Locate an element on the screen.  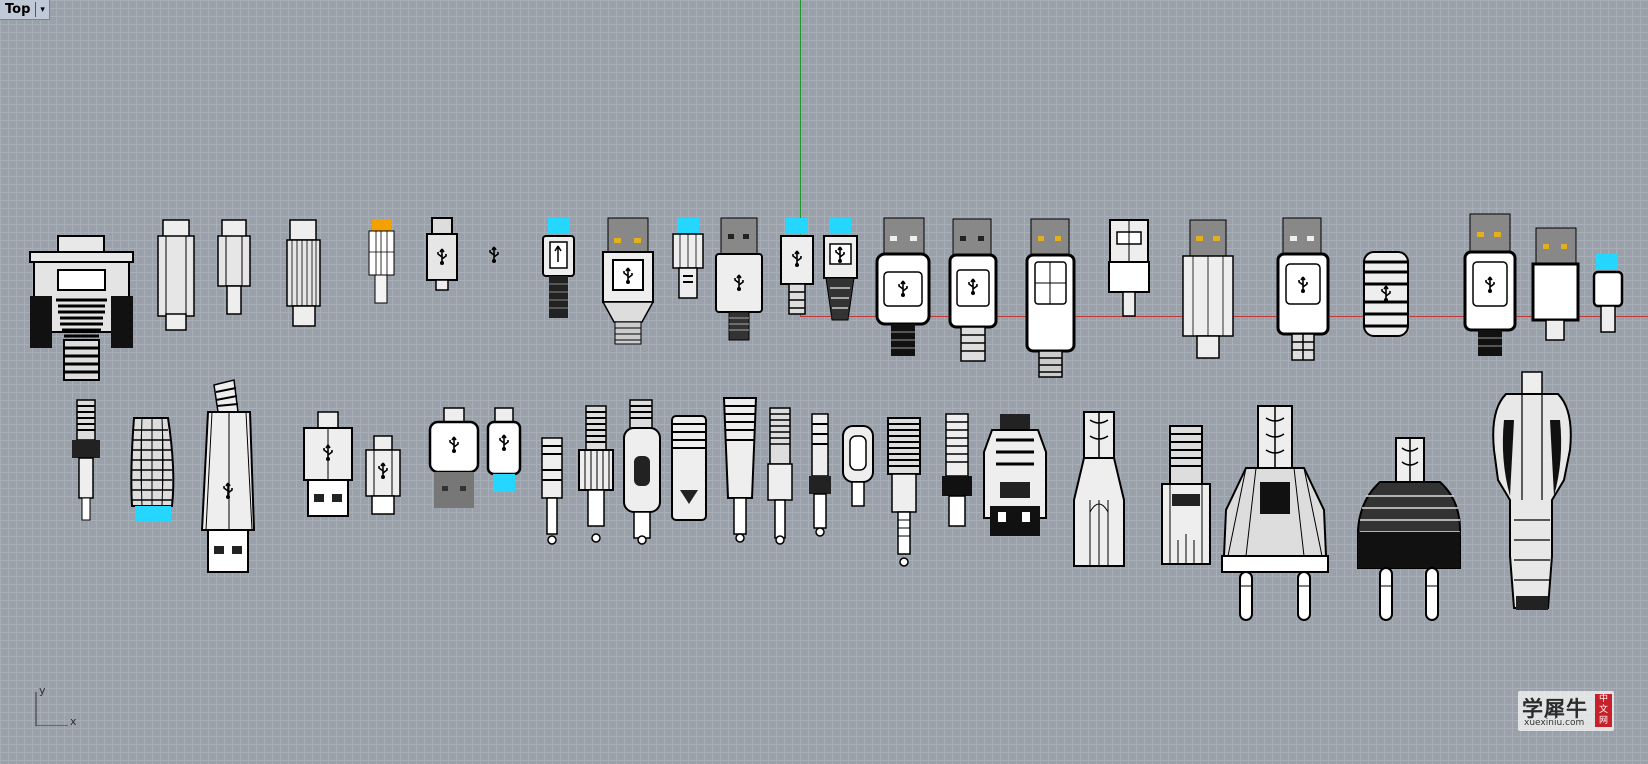
world-axes-indicator: y x is located at coordinates (53, 706).